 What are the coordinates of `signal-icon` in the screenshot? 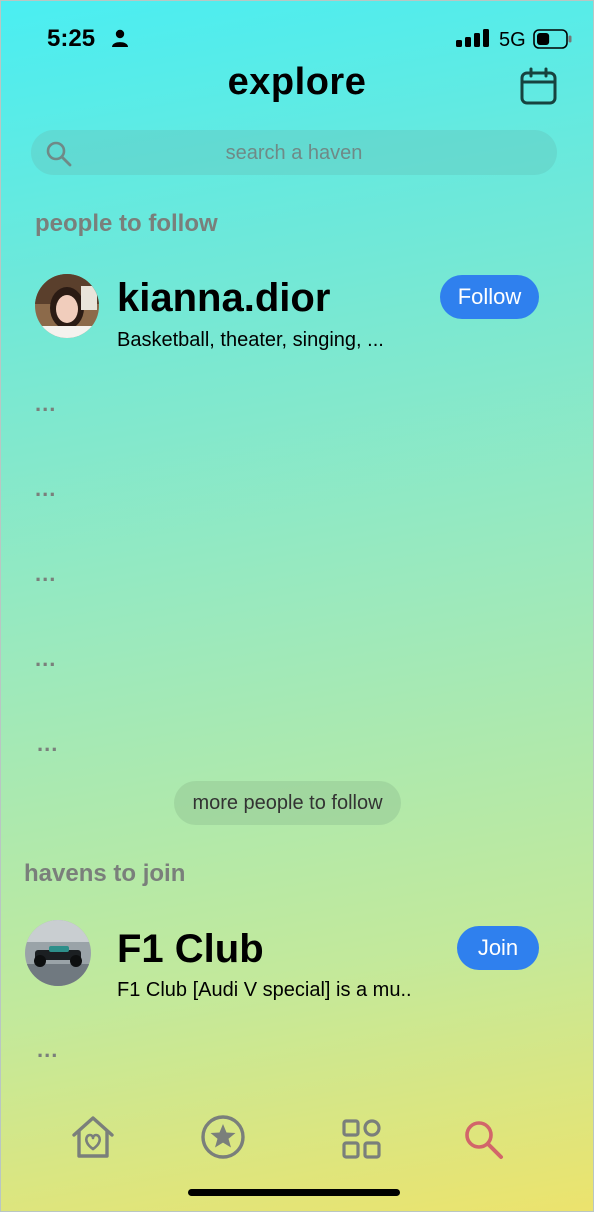 It's located at (473, 40).